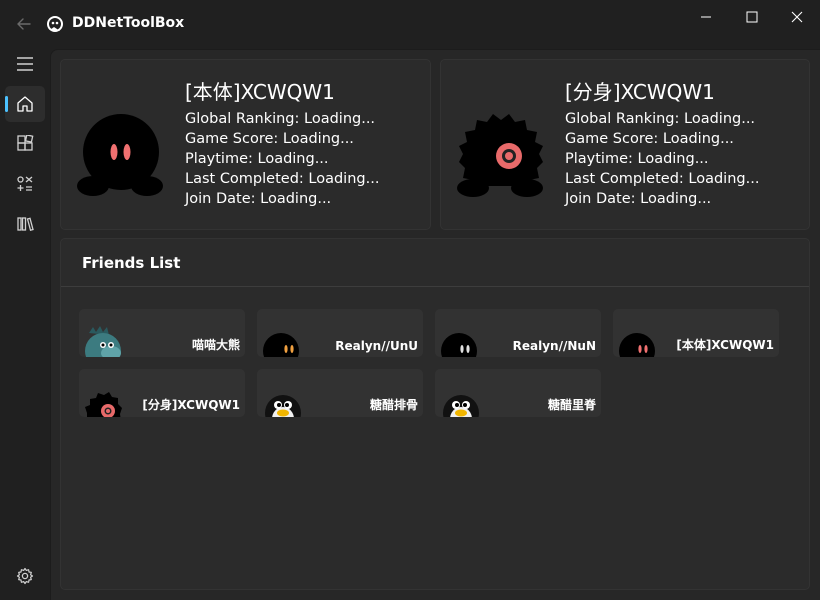 The height and width of the screenshot is (600, 820). What do you see at coordinates (103, 341) in the screenshot?
I see `dino-tee-avatar-icon` at bounding box center [103, 341].